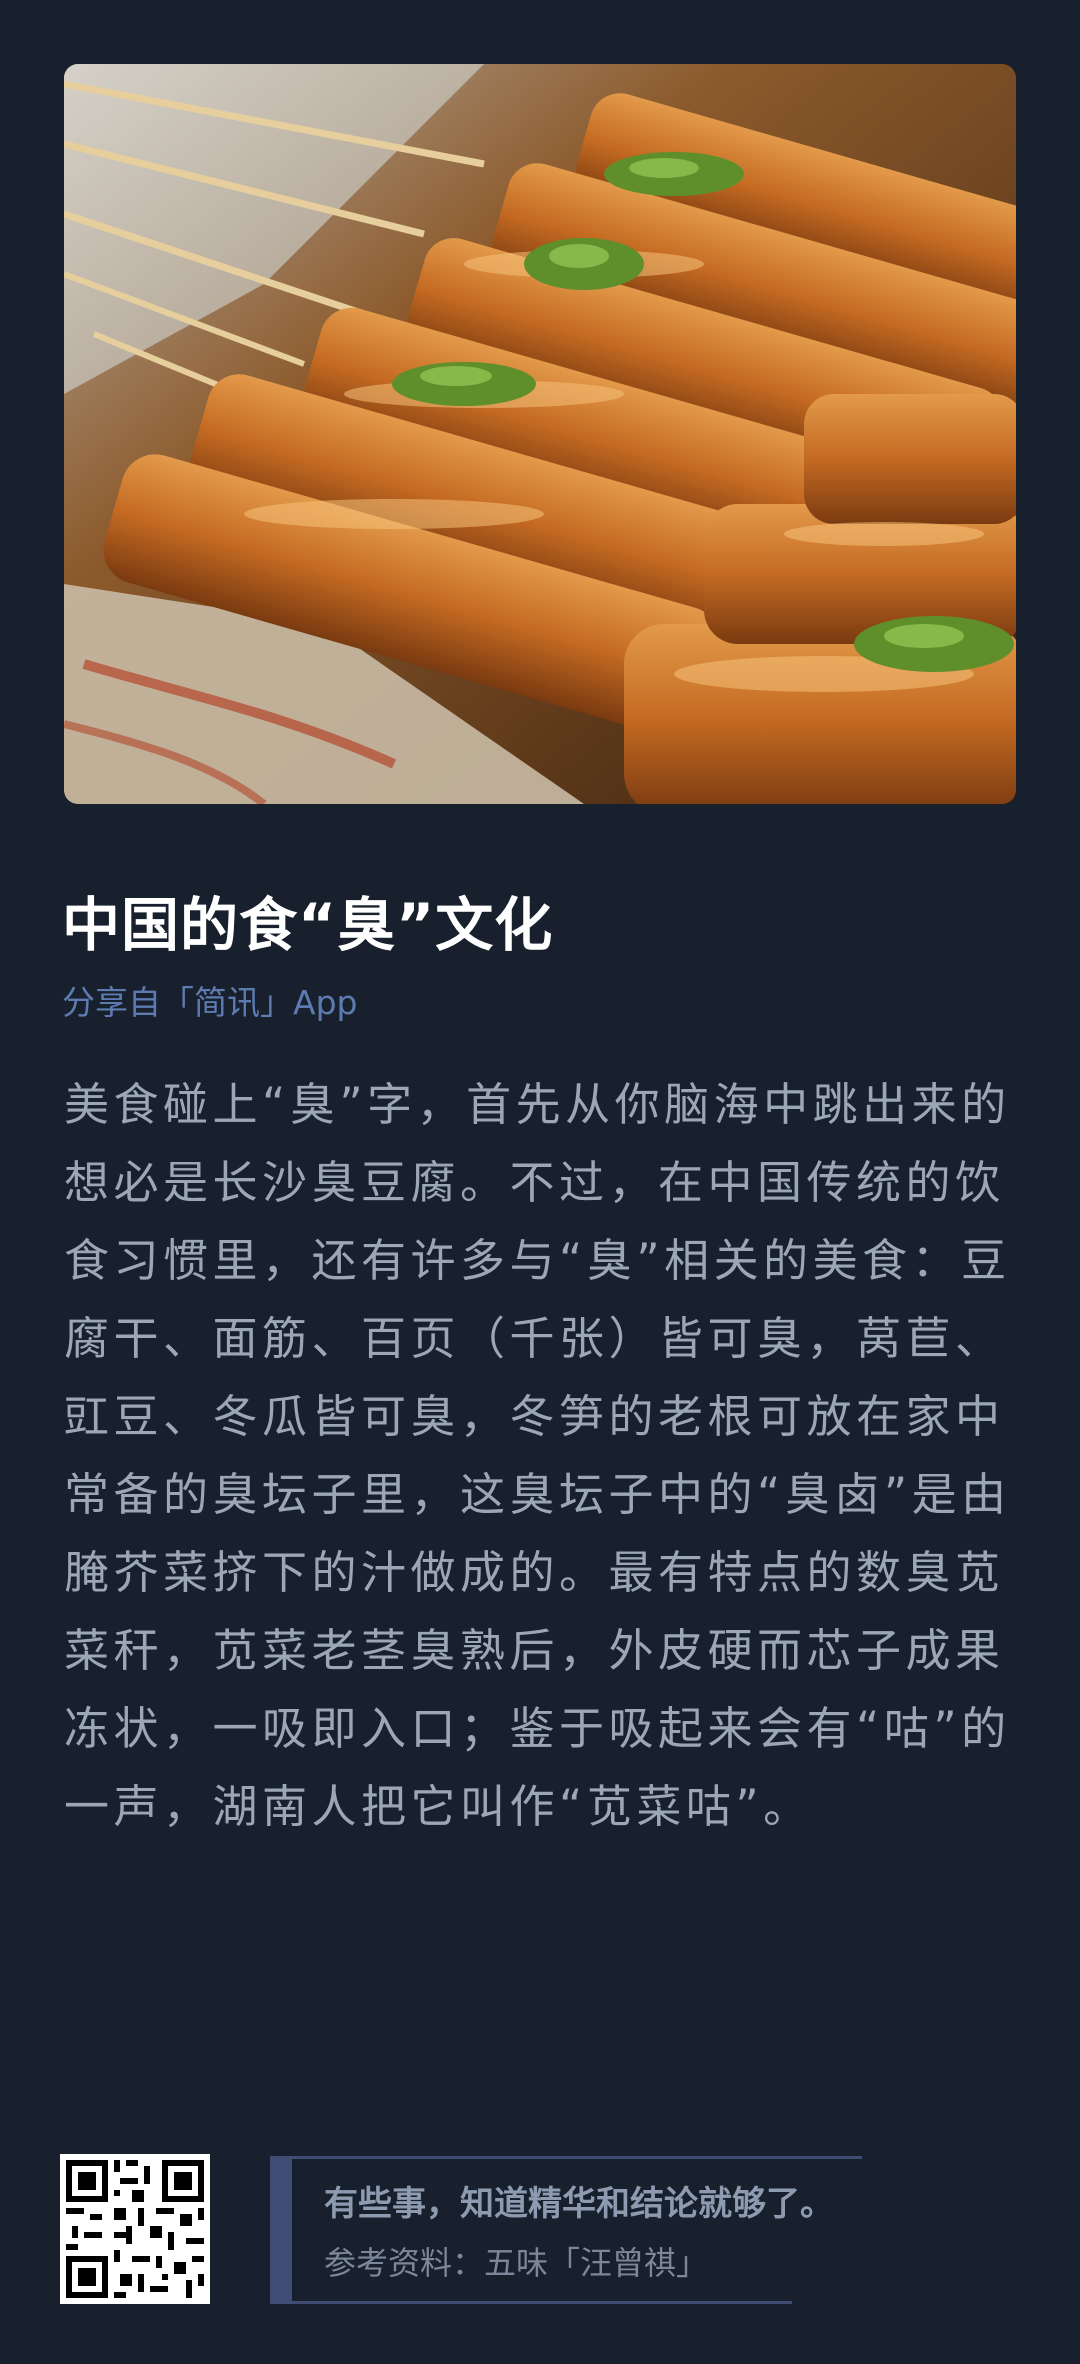 Image resolution: width=1080 pixels, height=2364 pixels. What do you see at coordinates (281, 2230) in the screenshot?
I see `quote-accent-bar` at bounding box center [281, 2230].